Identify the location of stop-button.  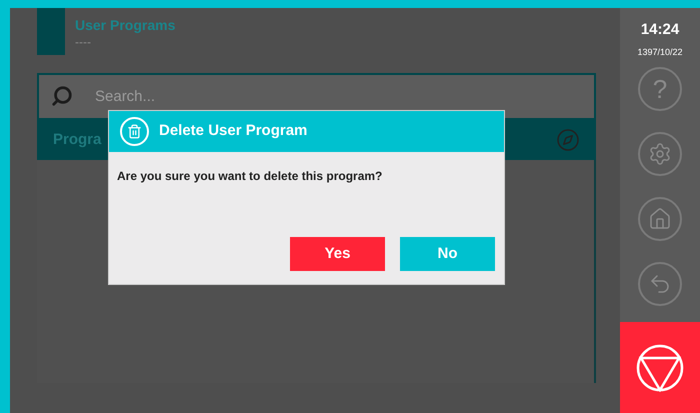
(660, 367).